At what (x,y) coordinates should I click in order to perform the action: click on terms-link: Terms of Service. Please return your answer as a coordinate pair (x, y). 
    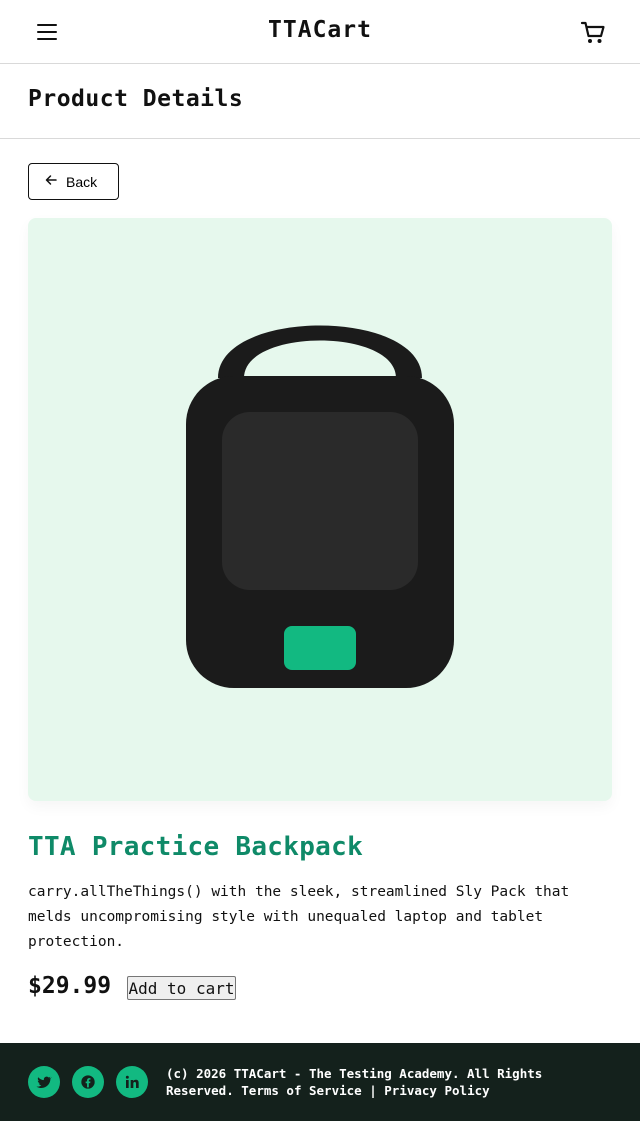
    Looking at the image, I should click on (301, 1090).